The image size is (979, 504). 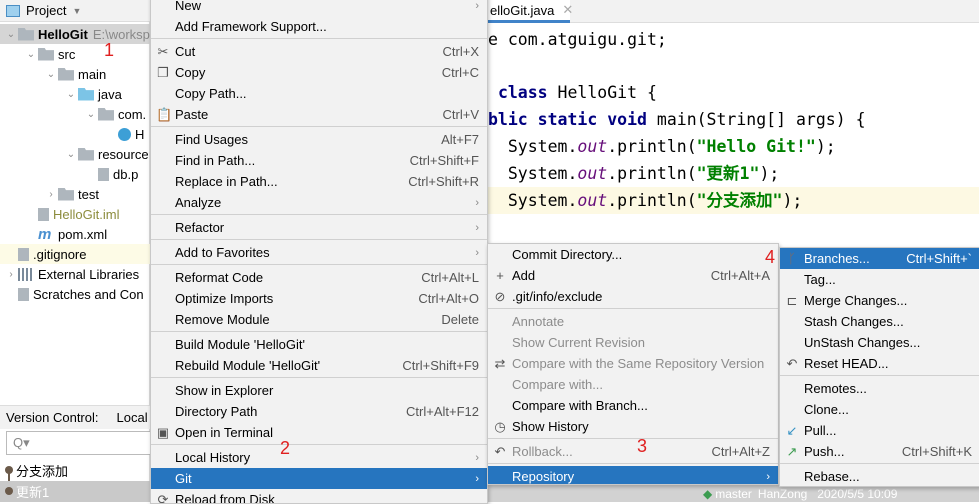 What do you see at coordinates (529, 11) in the screenshot?
I see `tab-hellogit-java: elloGit.java ✕` at bounding box center [529, 11].